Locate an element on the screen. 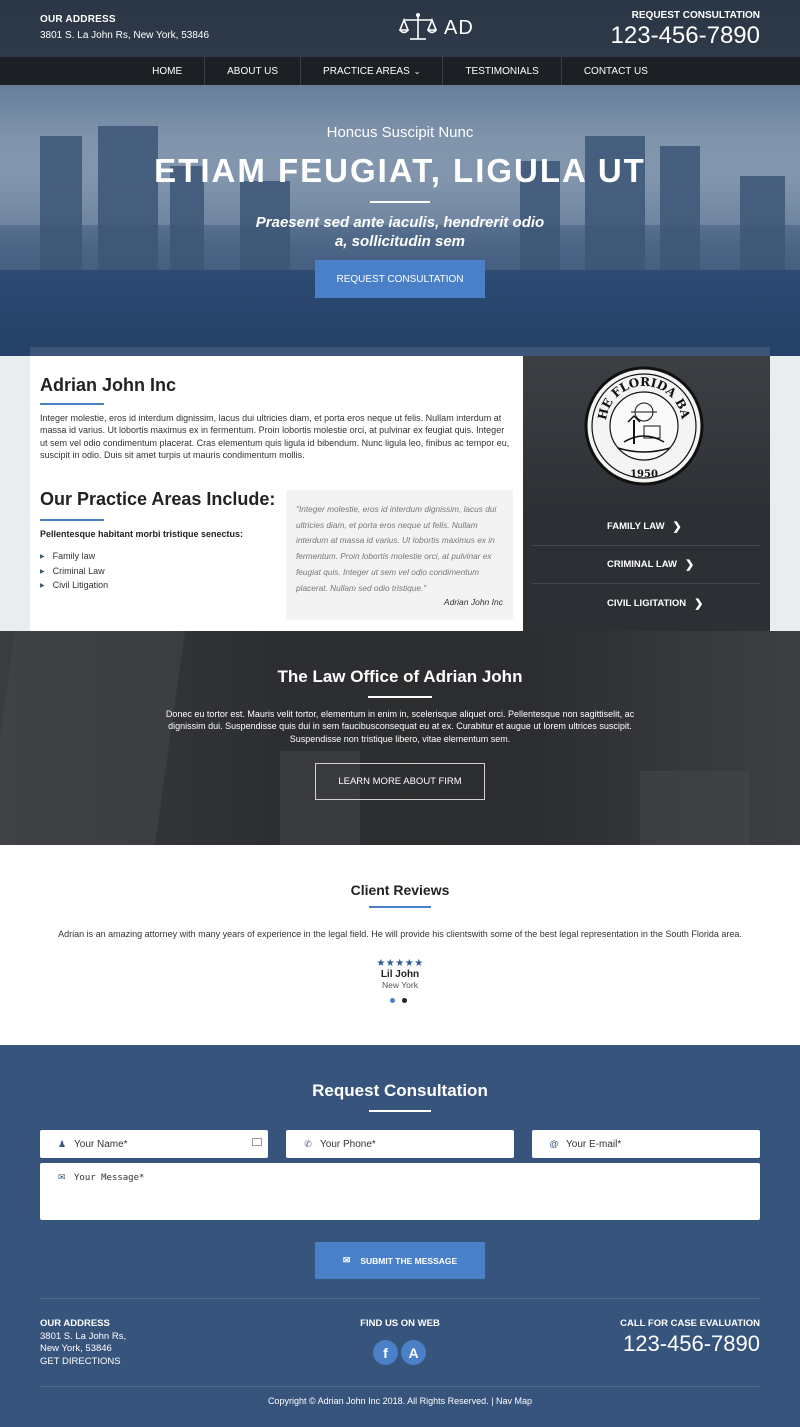  nav-label: TESTIMONIALS is located at coordinates (502, 71).